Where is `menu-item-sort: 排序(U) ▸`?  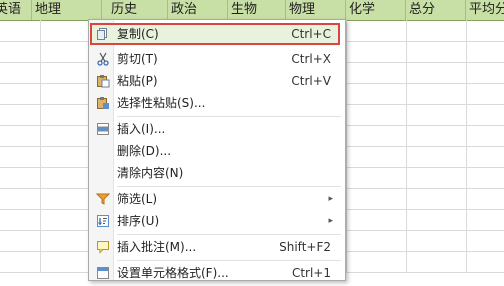 menu-item-sort: 排序(U) ▸ is located at coordinates (214, 221).